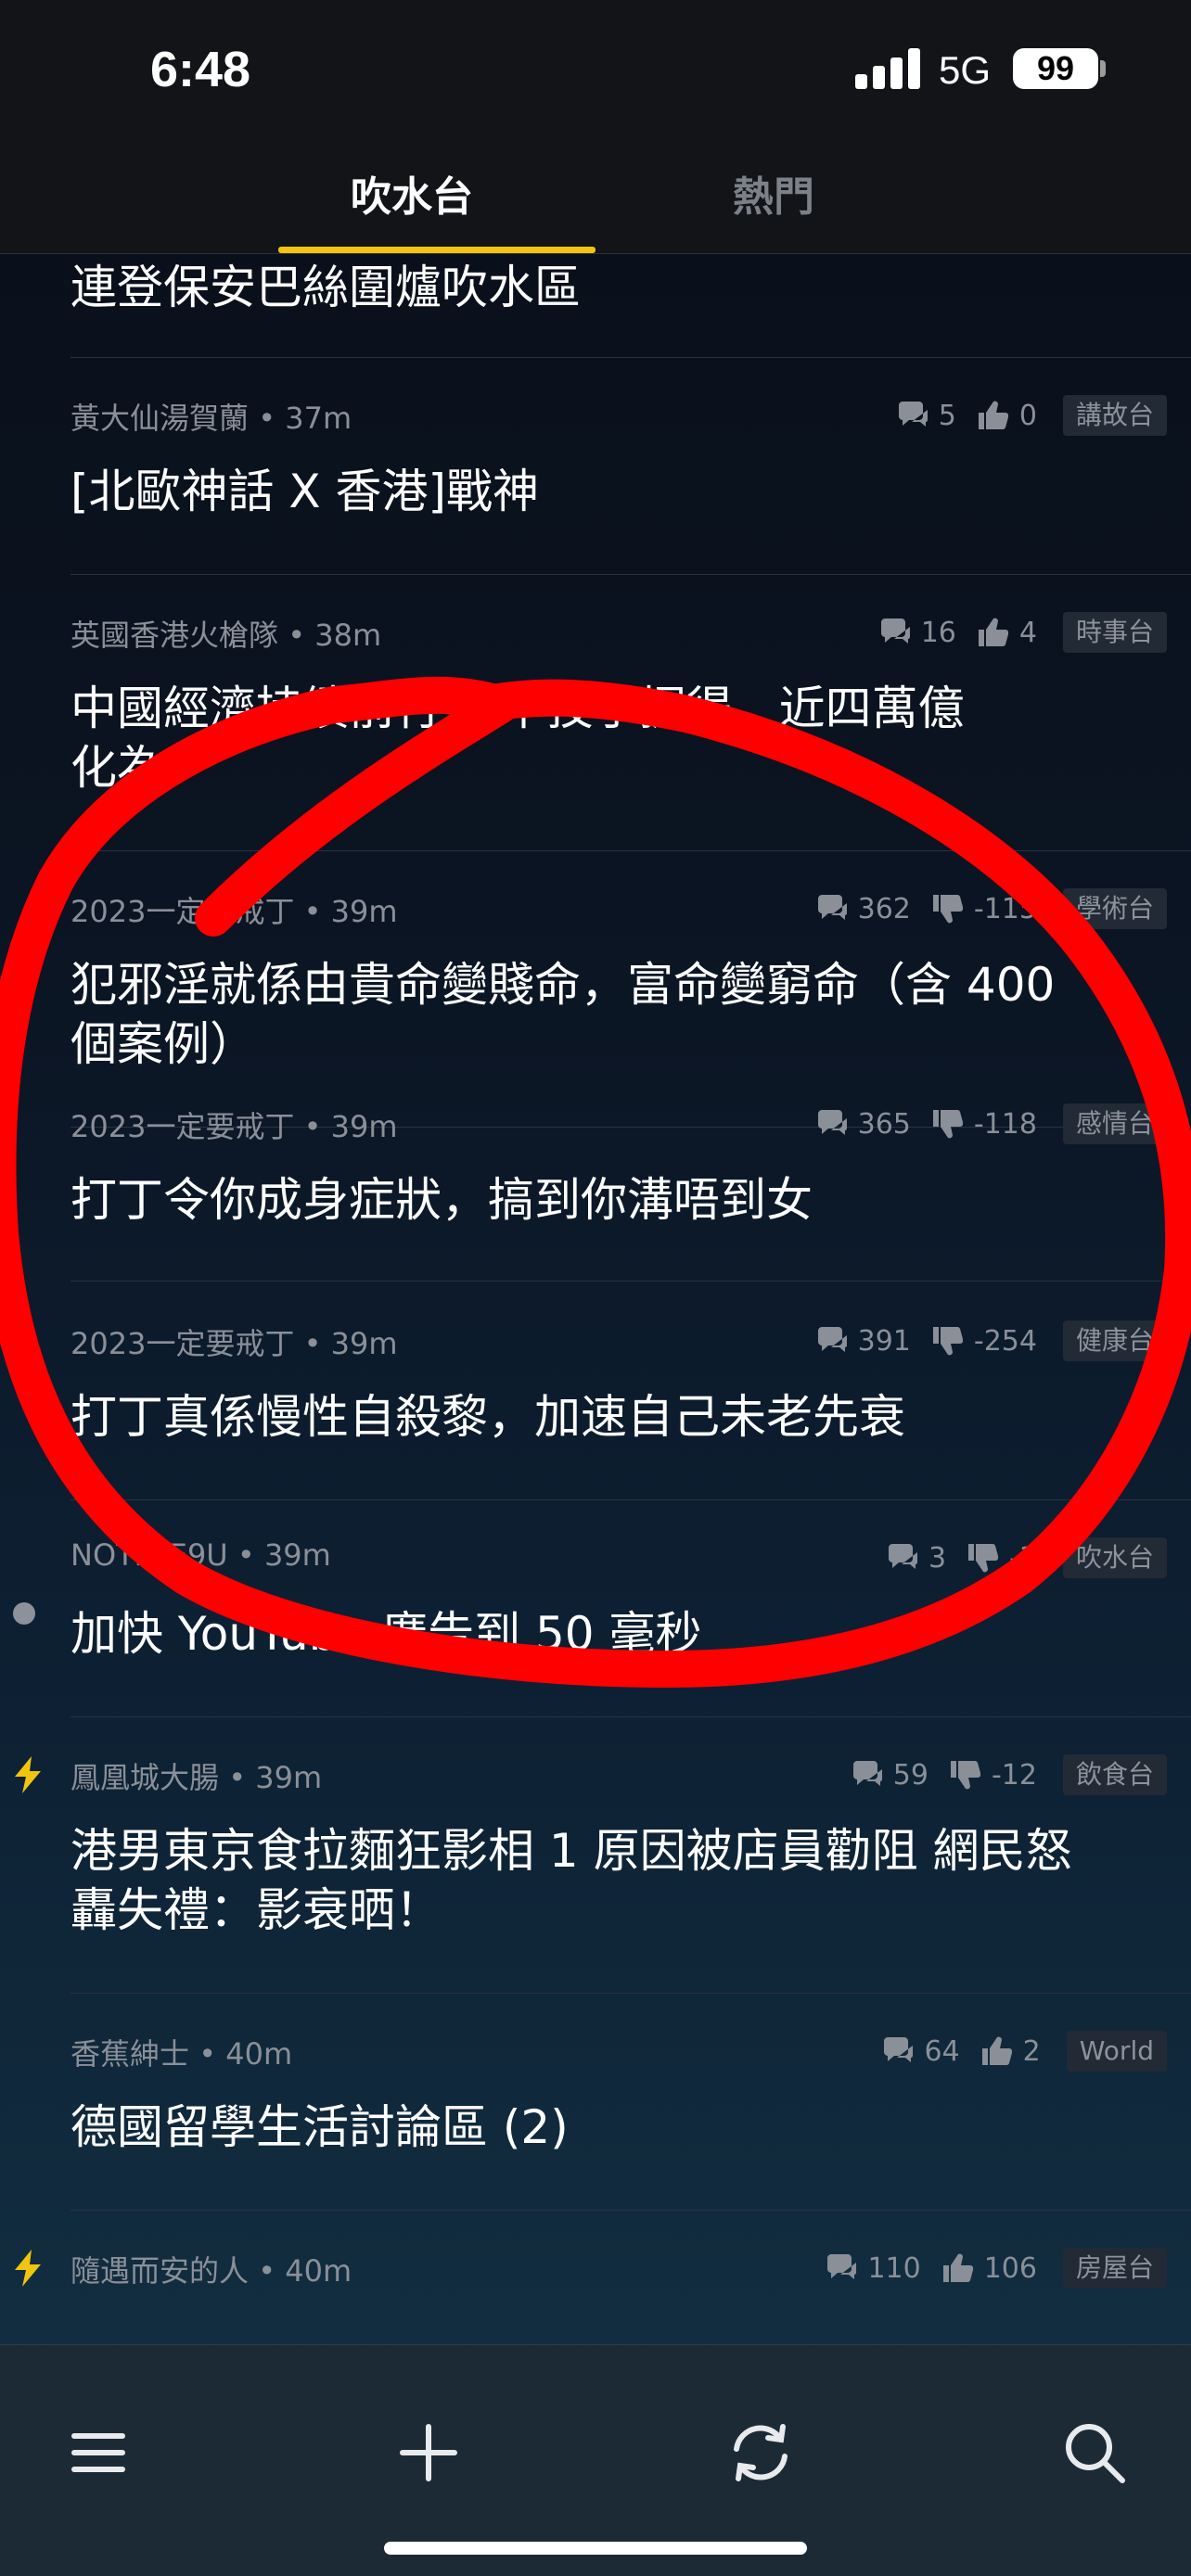  What do you see at coordinates (595, 467) in the screenshot?
I see `list-item: 黃大仙湯賀蘭 • 37m 5 0 講故台 [北歐神話 X 香港]戰神` at bounding box center [595, 467].